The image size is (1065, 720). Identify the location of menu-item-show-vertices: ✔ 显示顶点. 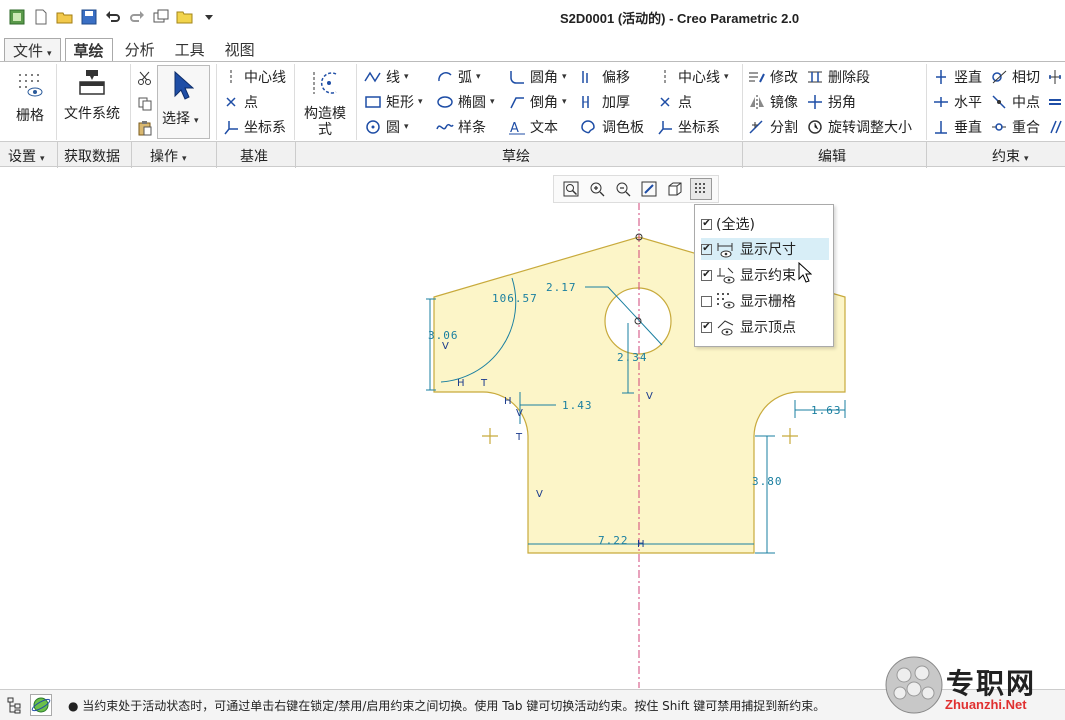
(765, 327).